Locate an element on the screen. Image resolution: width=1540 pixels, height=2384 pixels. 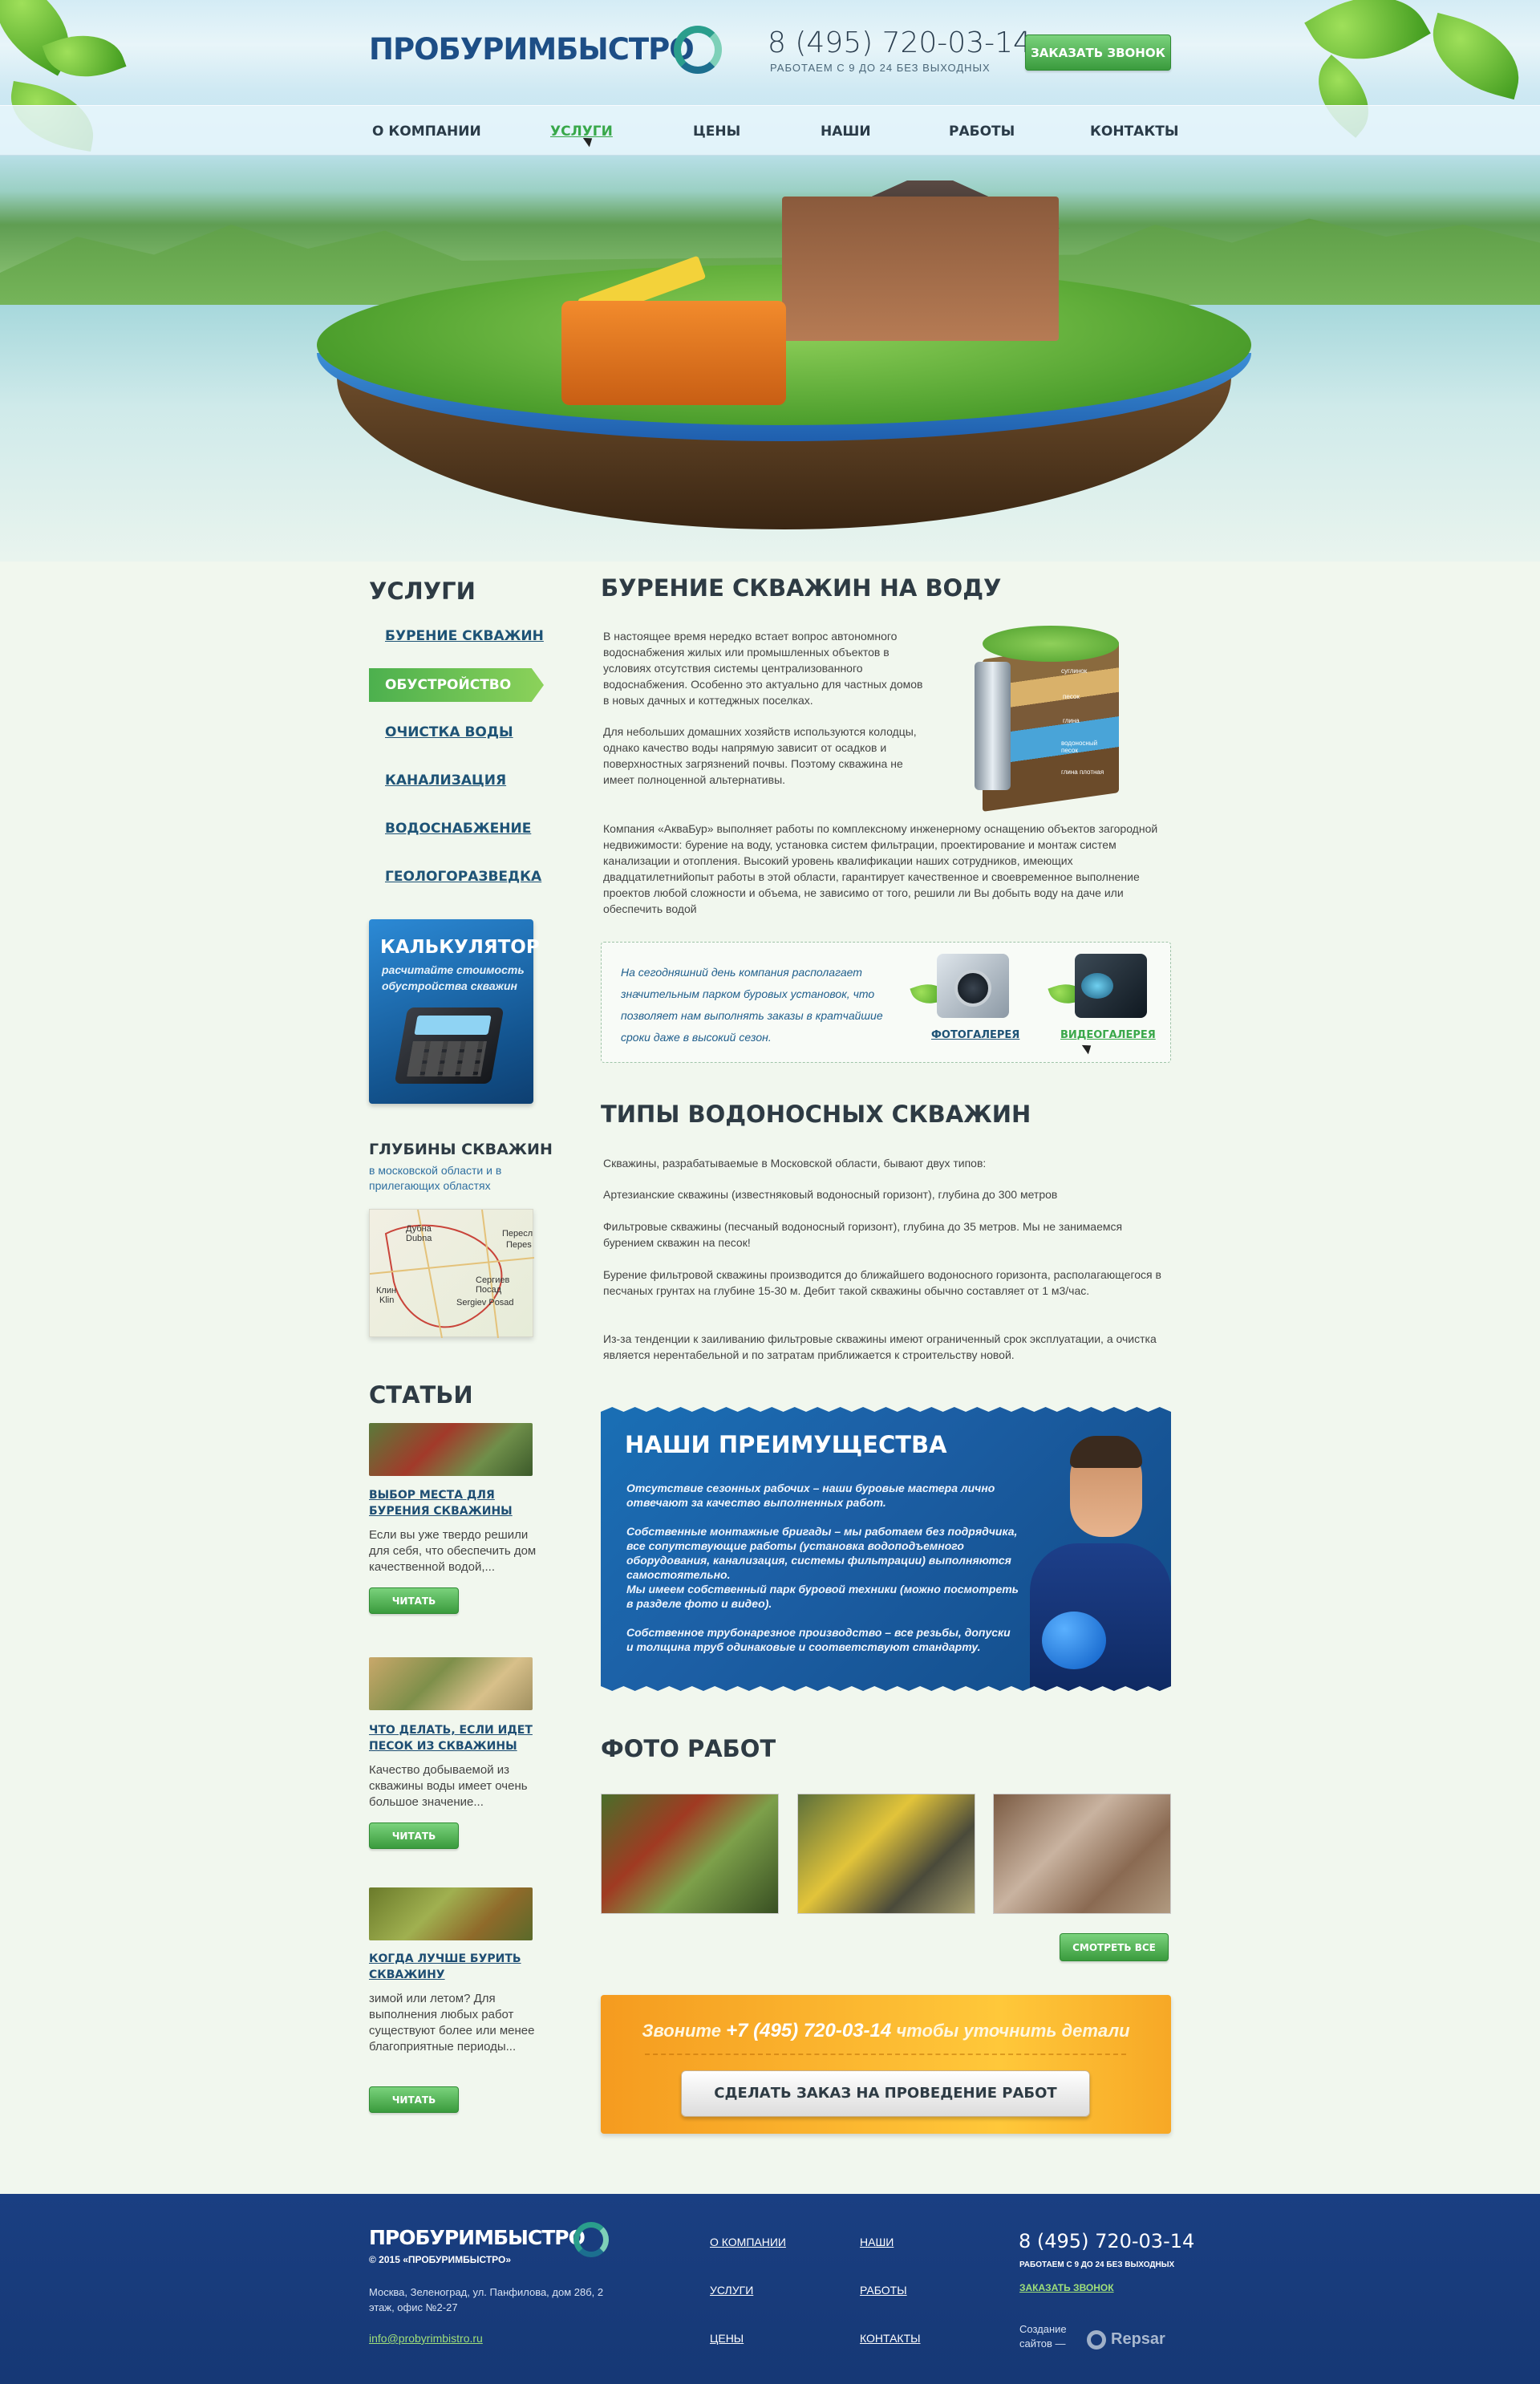
sidebar-link-sewerage: КАНАЛИЗАЦИЯ is located at coordinates (446, 780).